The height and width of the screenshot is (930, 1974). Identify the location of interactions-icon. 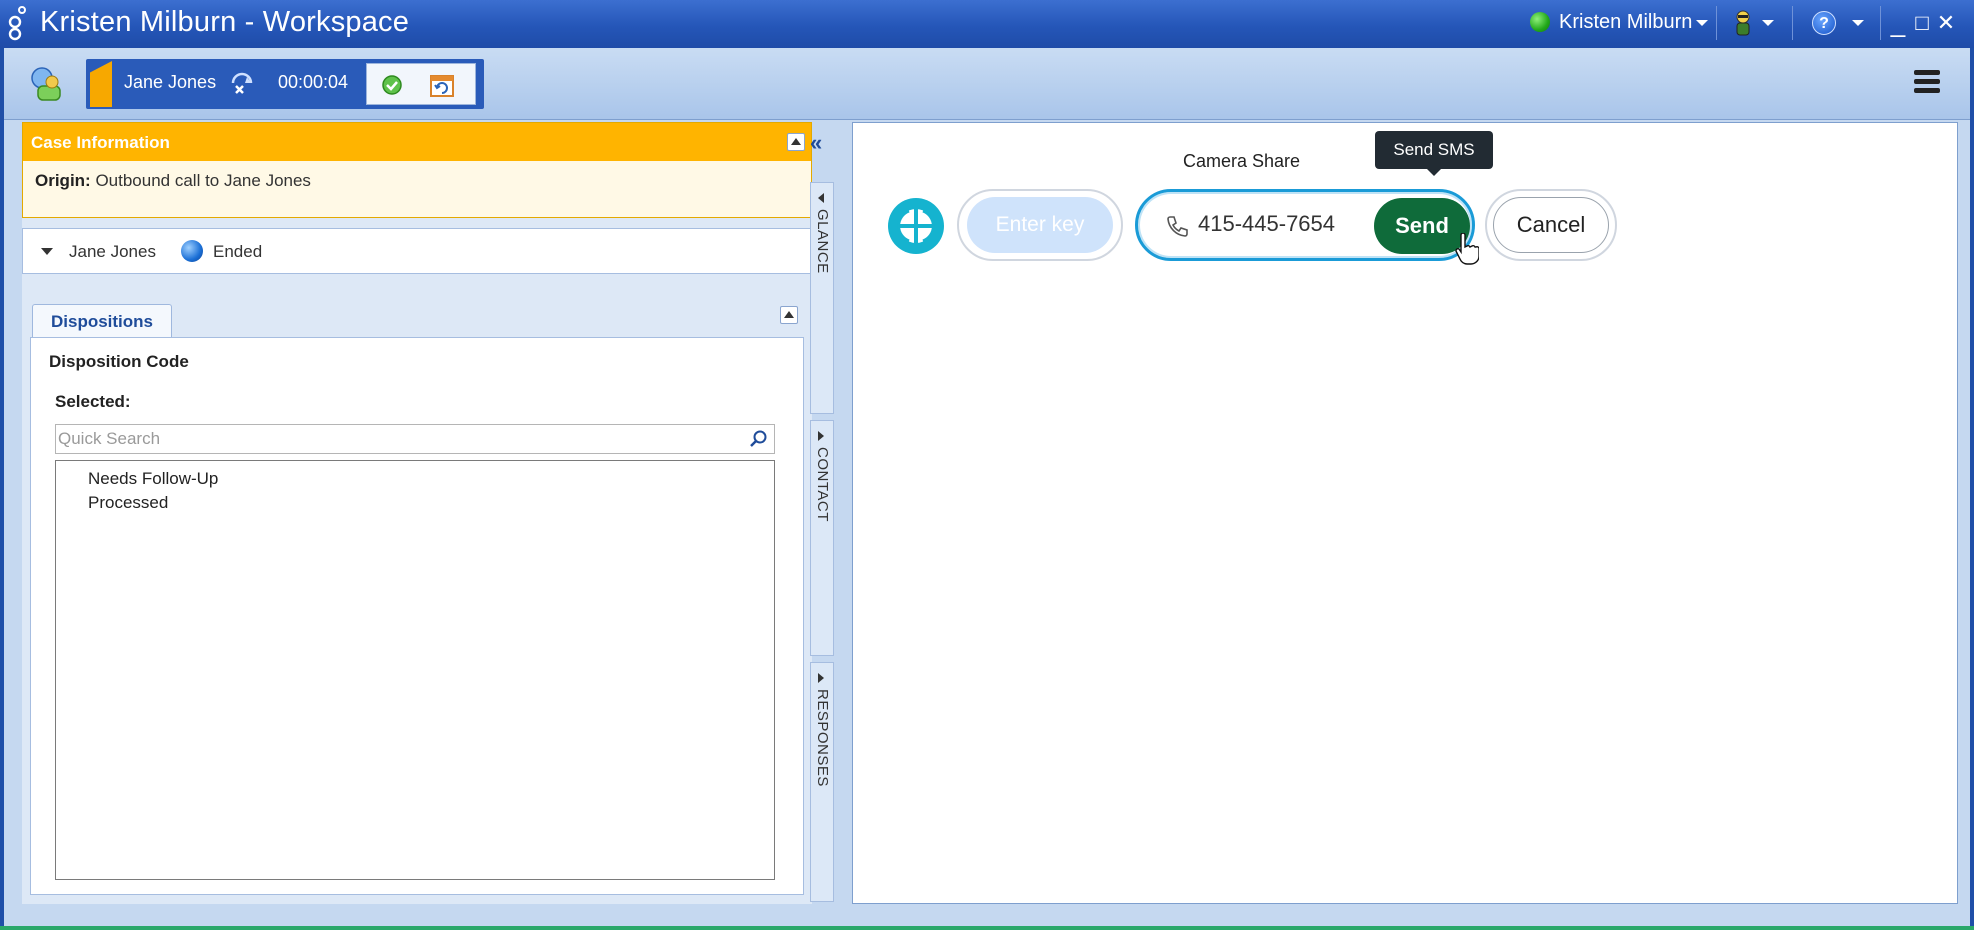
(46, 84).